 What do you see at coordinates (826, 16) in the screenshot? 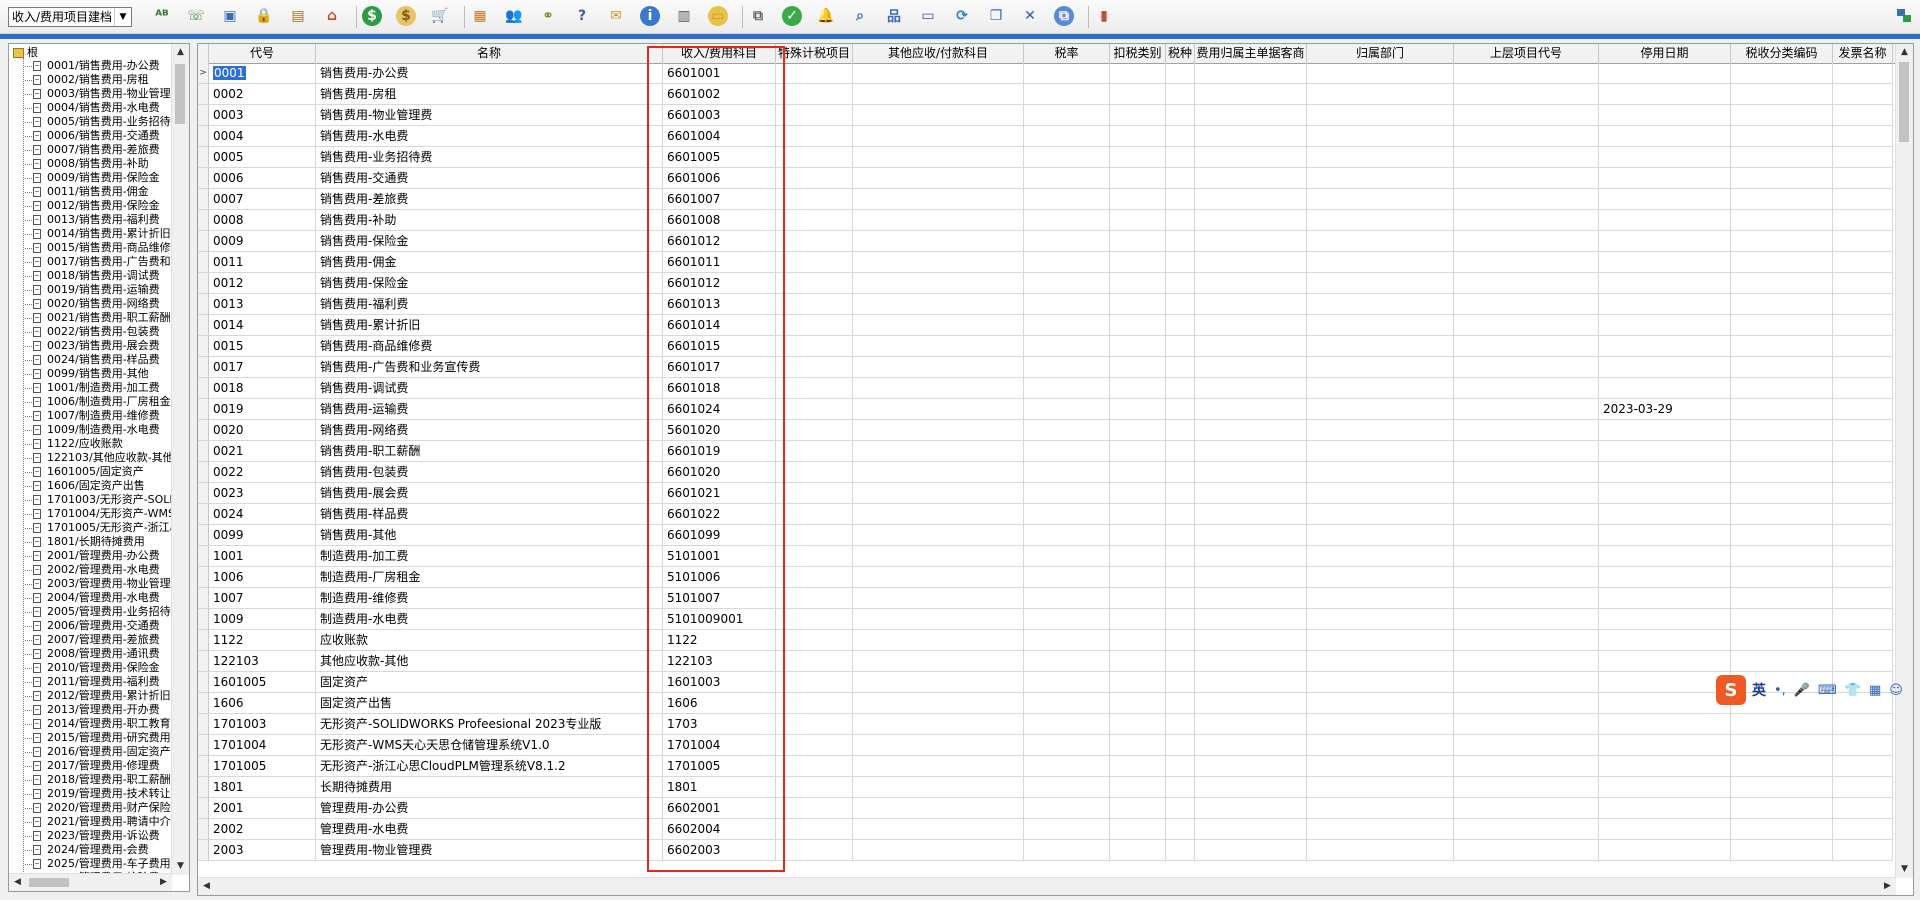
I see `bell-icon: 🔔` at bounding box center [826, 16].